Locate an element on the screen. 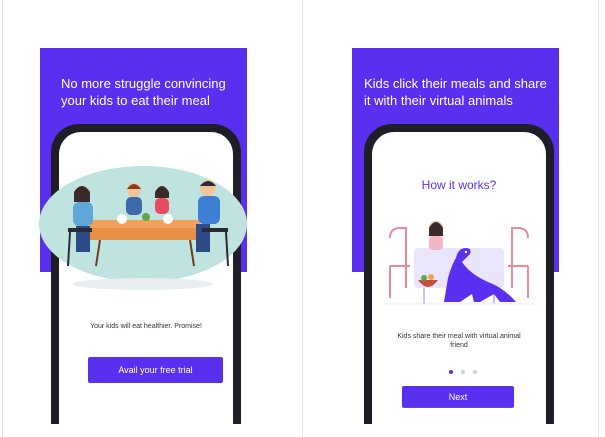 This screenshot has width=605, height=437. girl-body is located at coordinates (436, 243).